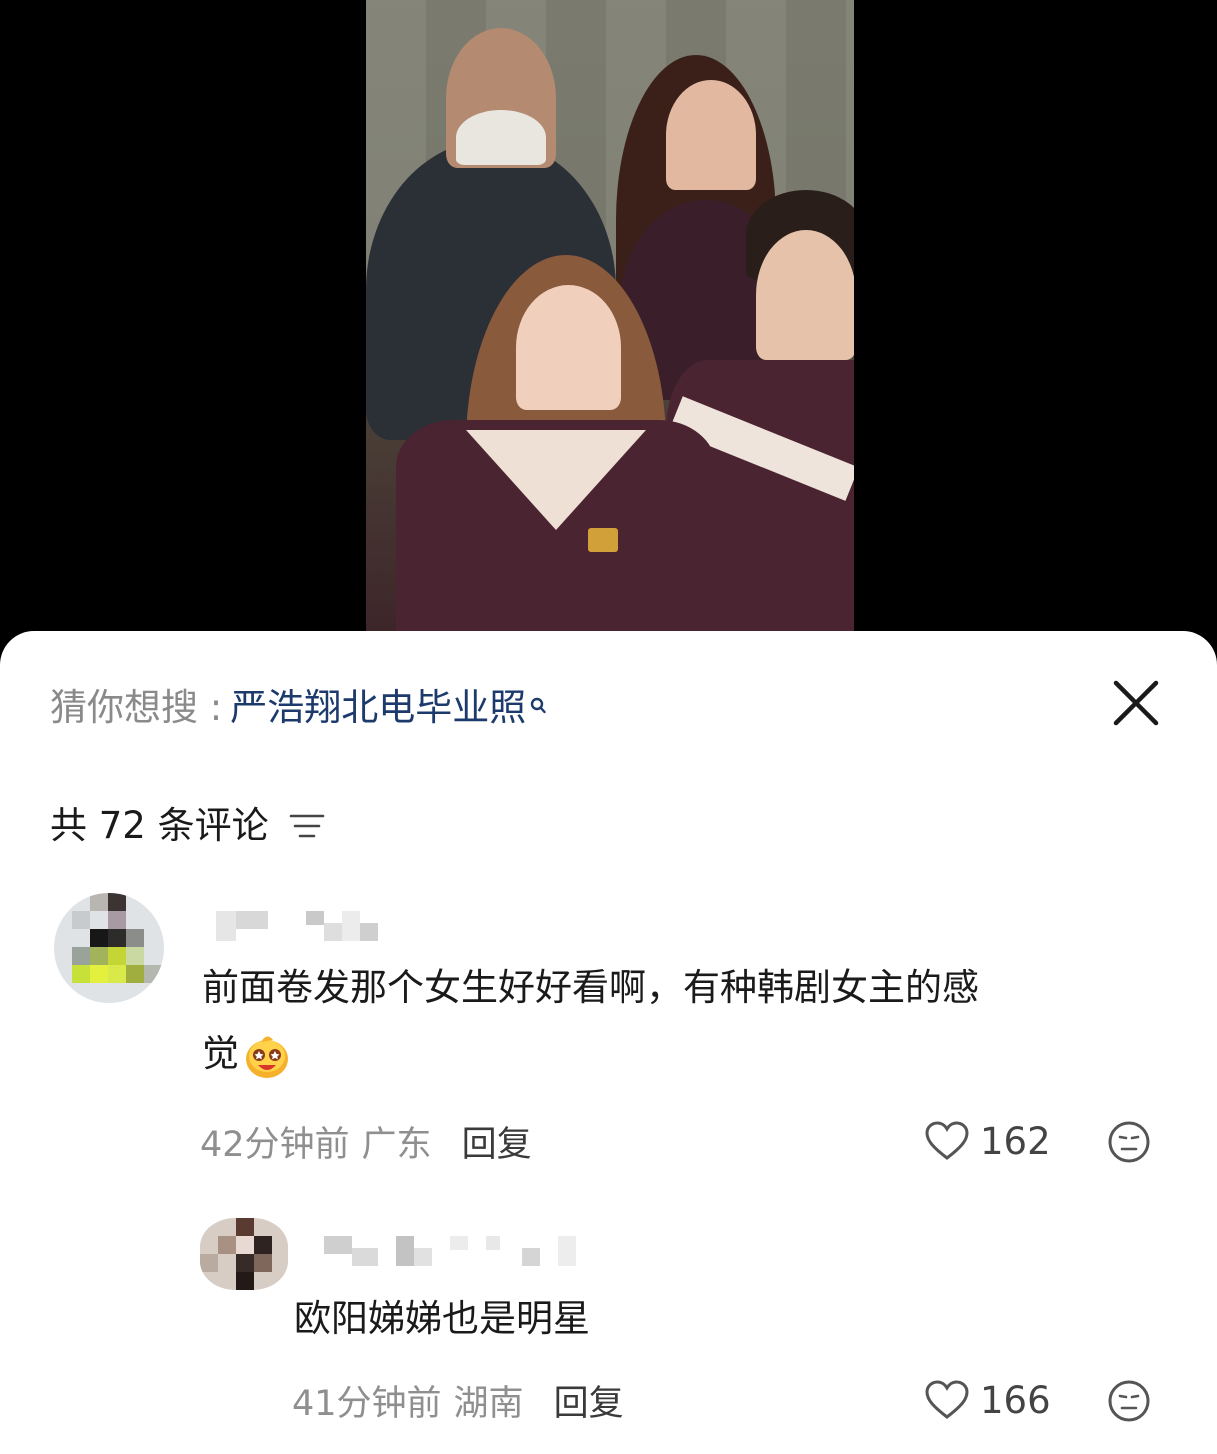  Describe the element at coordinates (159, 825) in the screenshot. I see `comment-count: 共 72 条评论` at that location.